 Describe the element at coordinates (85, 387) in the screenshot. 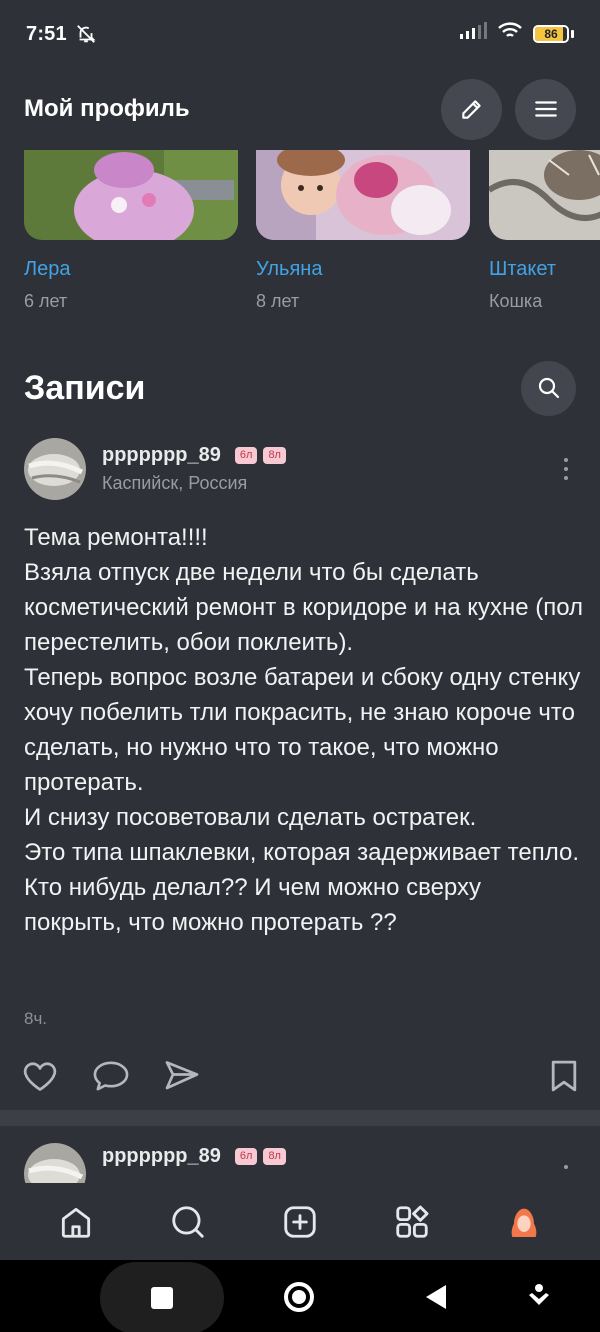

I see `section-title: Записи` at that location.